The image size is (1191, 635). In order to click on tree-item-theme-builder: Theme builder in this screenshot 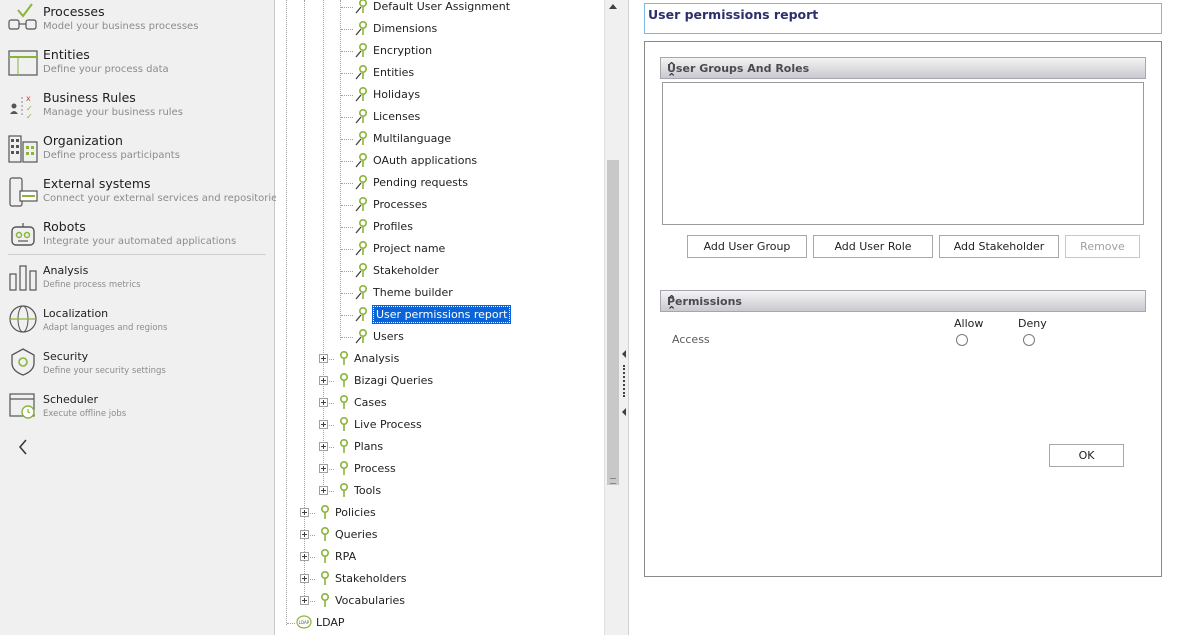, I will do `click(440, 293)`.